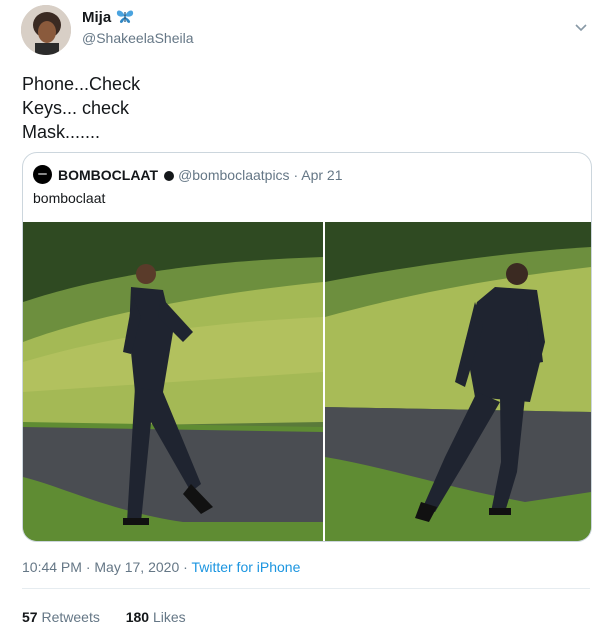  What do you see at coordinates (108, 175) in the screenshot?
I see `quoted-display-name: BOMBOCLAAT` at bounding box center [108, 175].